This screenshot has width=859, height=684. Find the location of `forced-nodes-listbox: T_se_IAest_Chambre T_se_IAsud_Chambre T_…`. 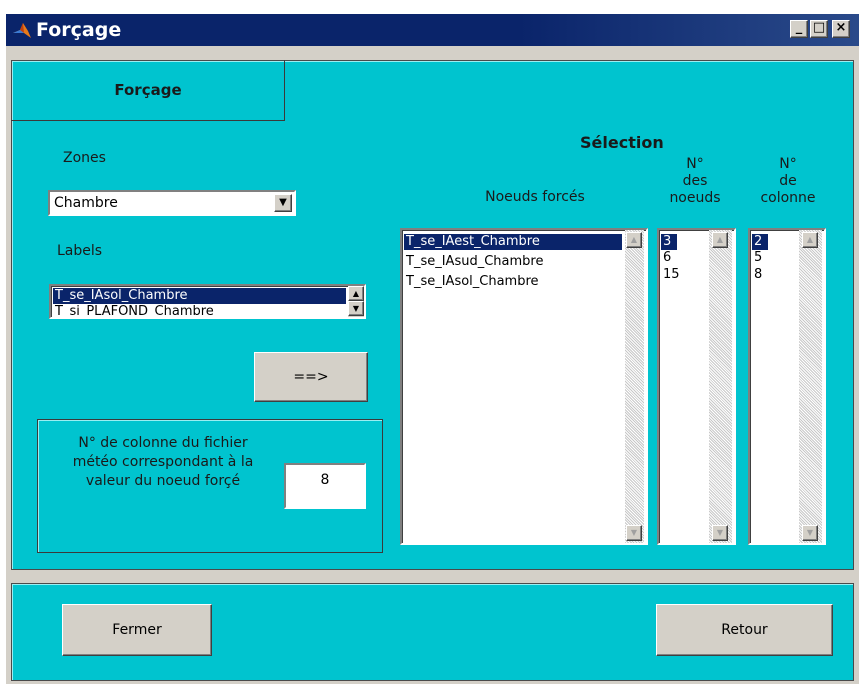

forced-nodes-listbox: T_se_IAest_Chambre T_se_IAsud_Chambre T_… is located at coordinates (524, 386).